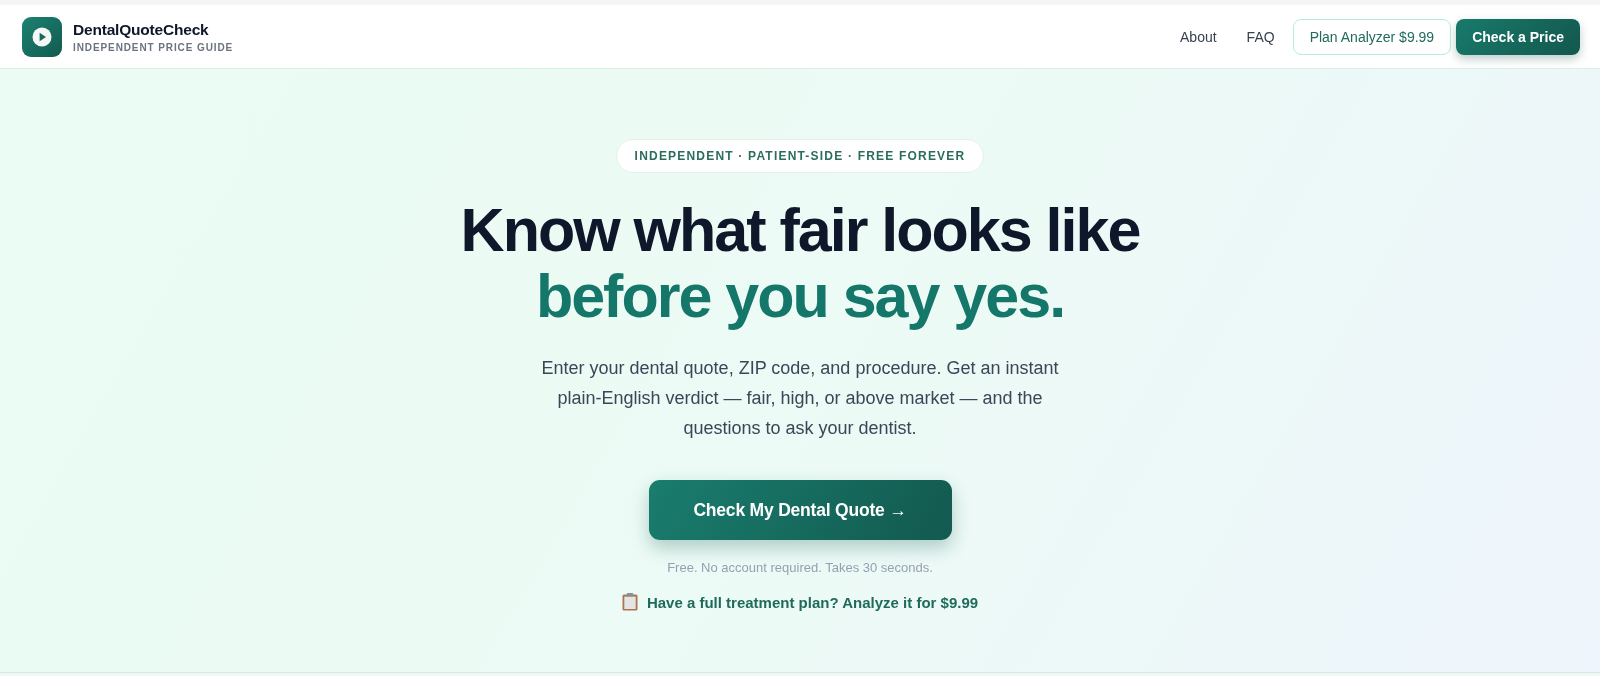  I want to click on headline-accent-text: before you say yes., so click(800, 296).